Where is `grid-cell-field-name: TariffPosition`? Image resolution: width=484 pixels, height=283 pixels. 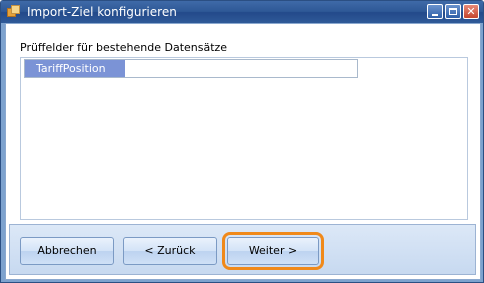
grid-cell-field-name: TariffPosition is located at coordinates (75, 68).